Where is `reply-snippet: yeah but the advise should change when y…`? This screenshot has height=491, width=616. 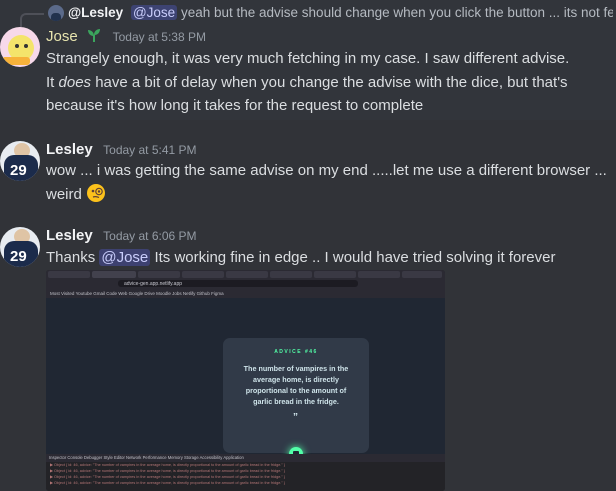
reply-snippet: yeah but the advise should change when y… is located at coordinates (396, 12).